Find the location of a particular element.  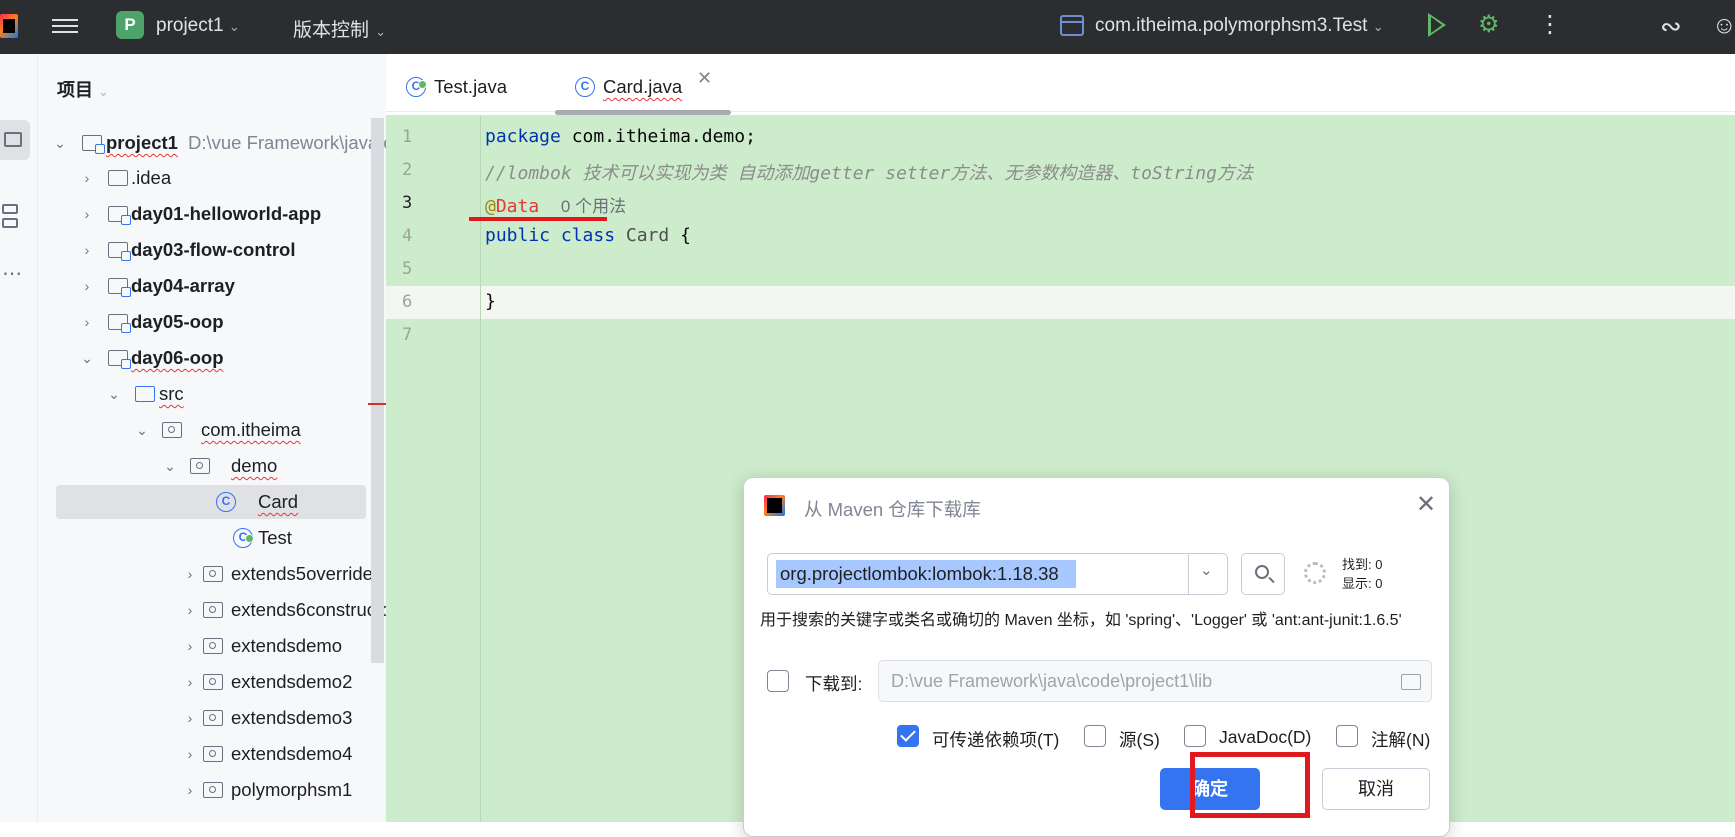

line-number: 3 is located at coordinates (407, 203).